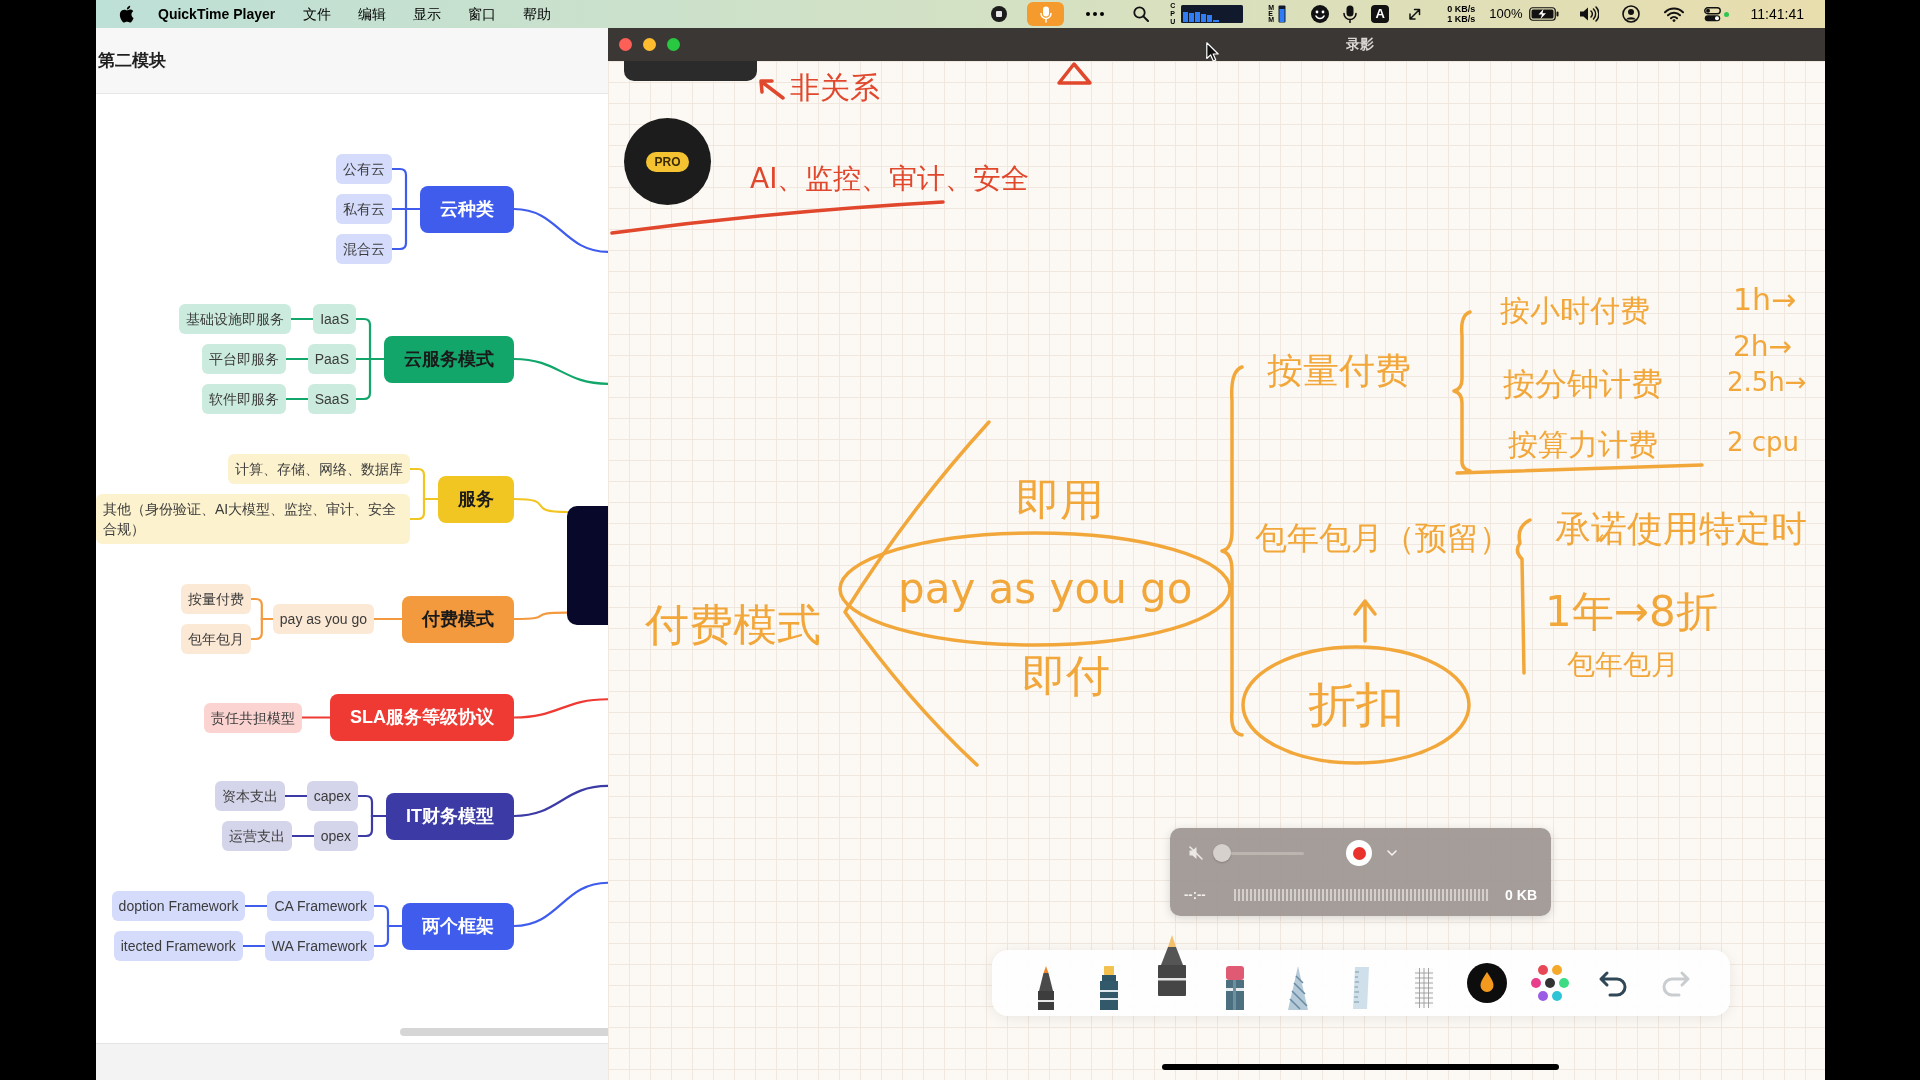 This screenshot has width=1920, height=1080. I want to click on menu-item: 编辑, so click(372, 14).